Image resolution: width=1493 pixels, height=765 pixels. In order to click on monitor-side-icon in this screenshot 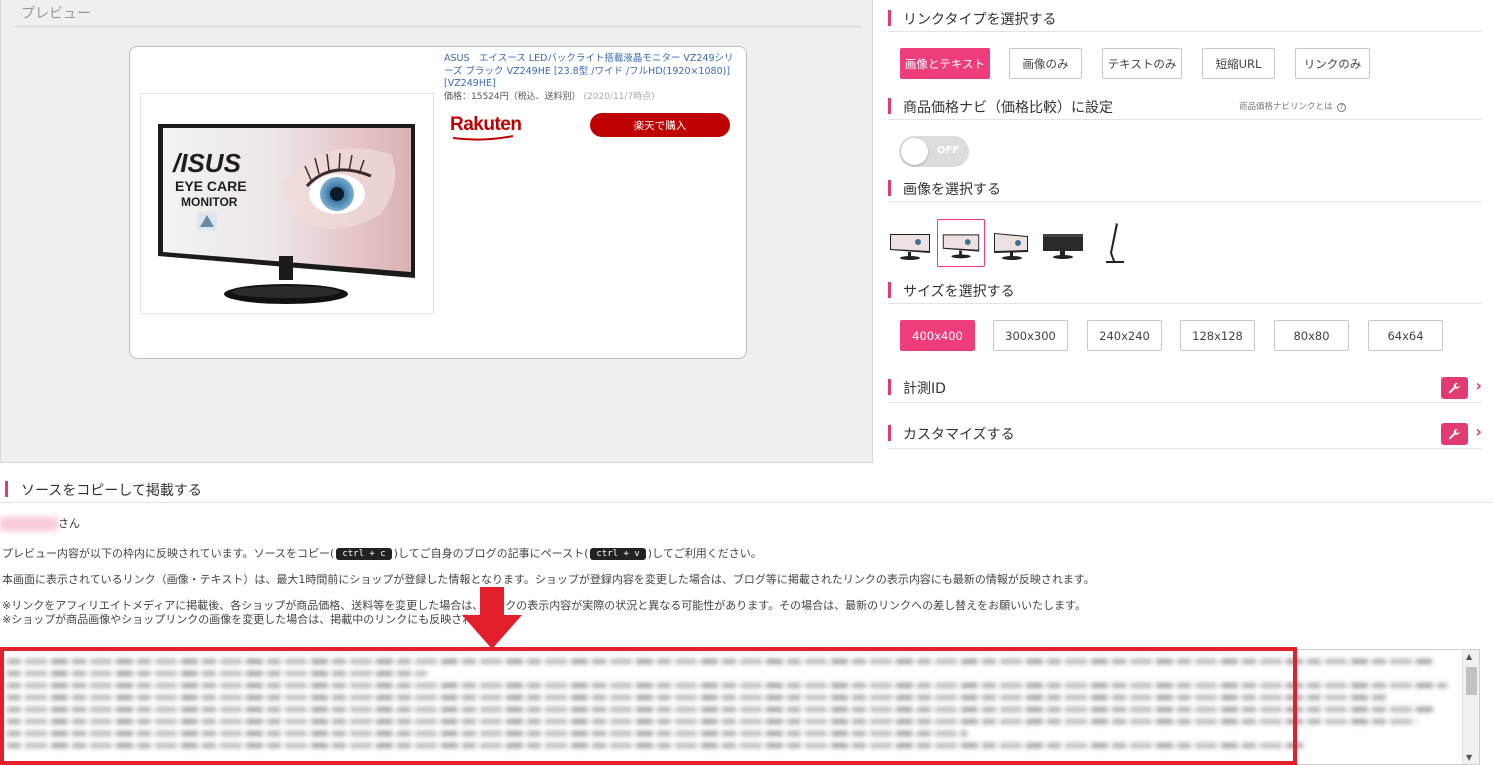, I will do `click(1115, 243)`.